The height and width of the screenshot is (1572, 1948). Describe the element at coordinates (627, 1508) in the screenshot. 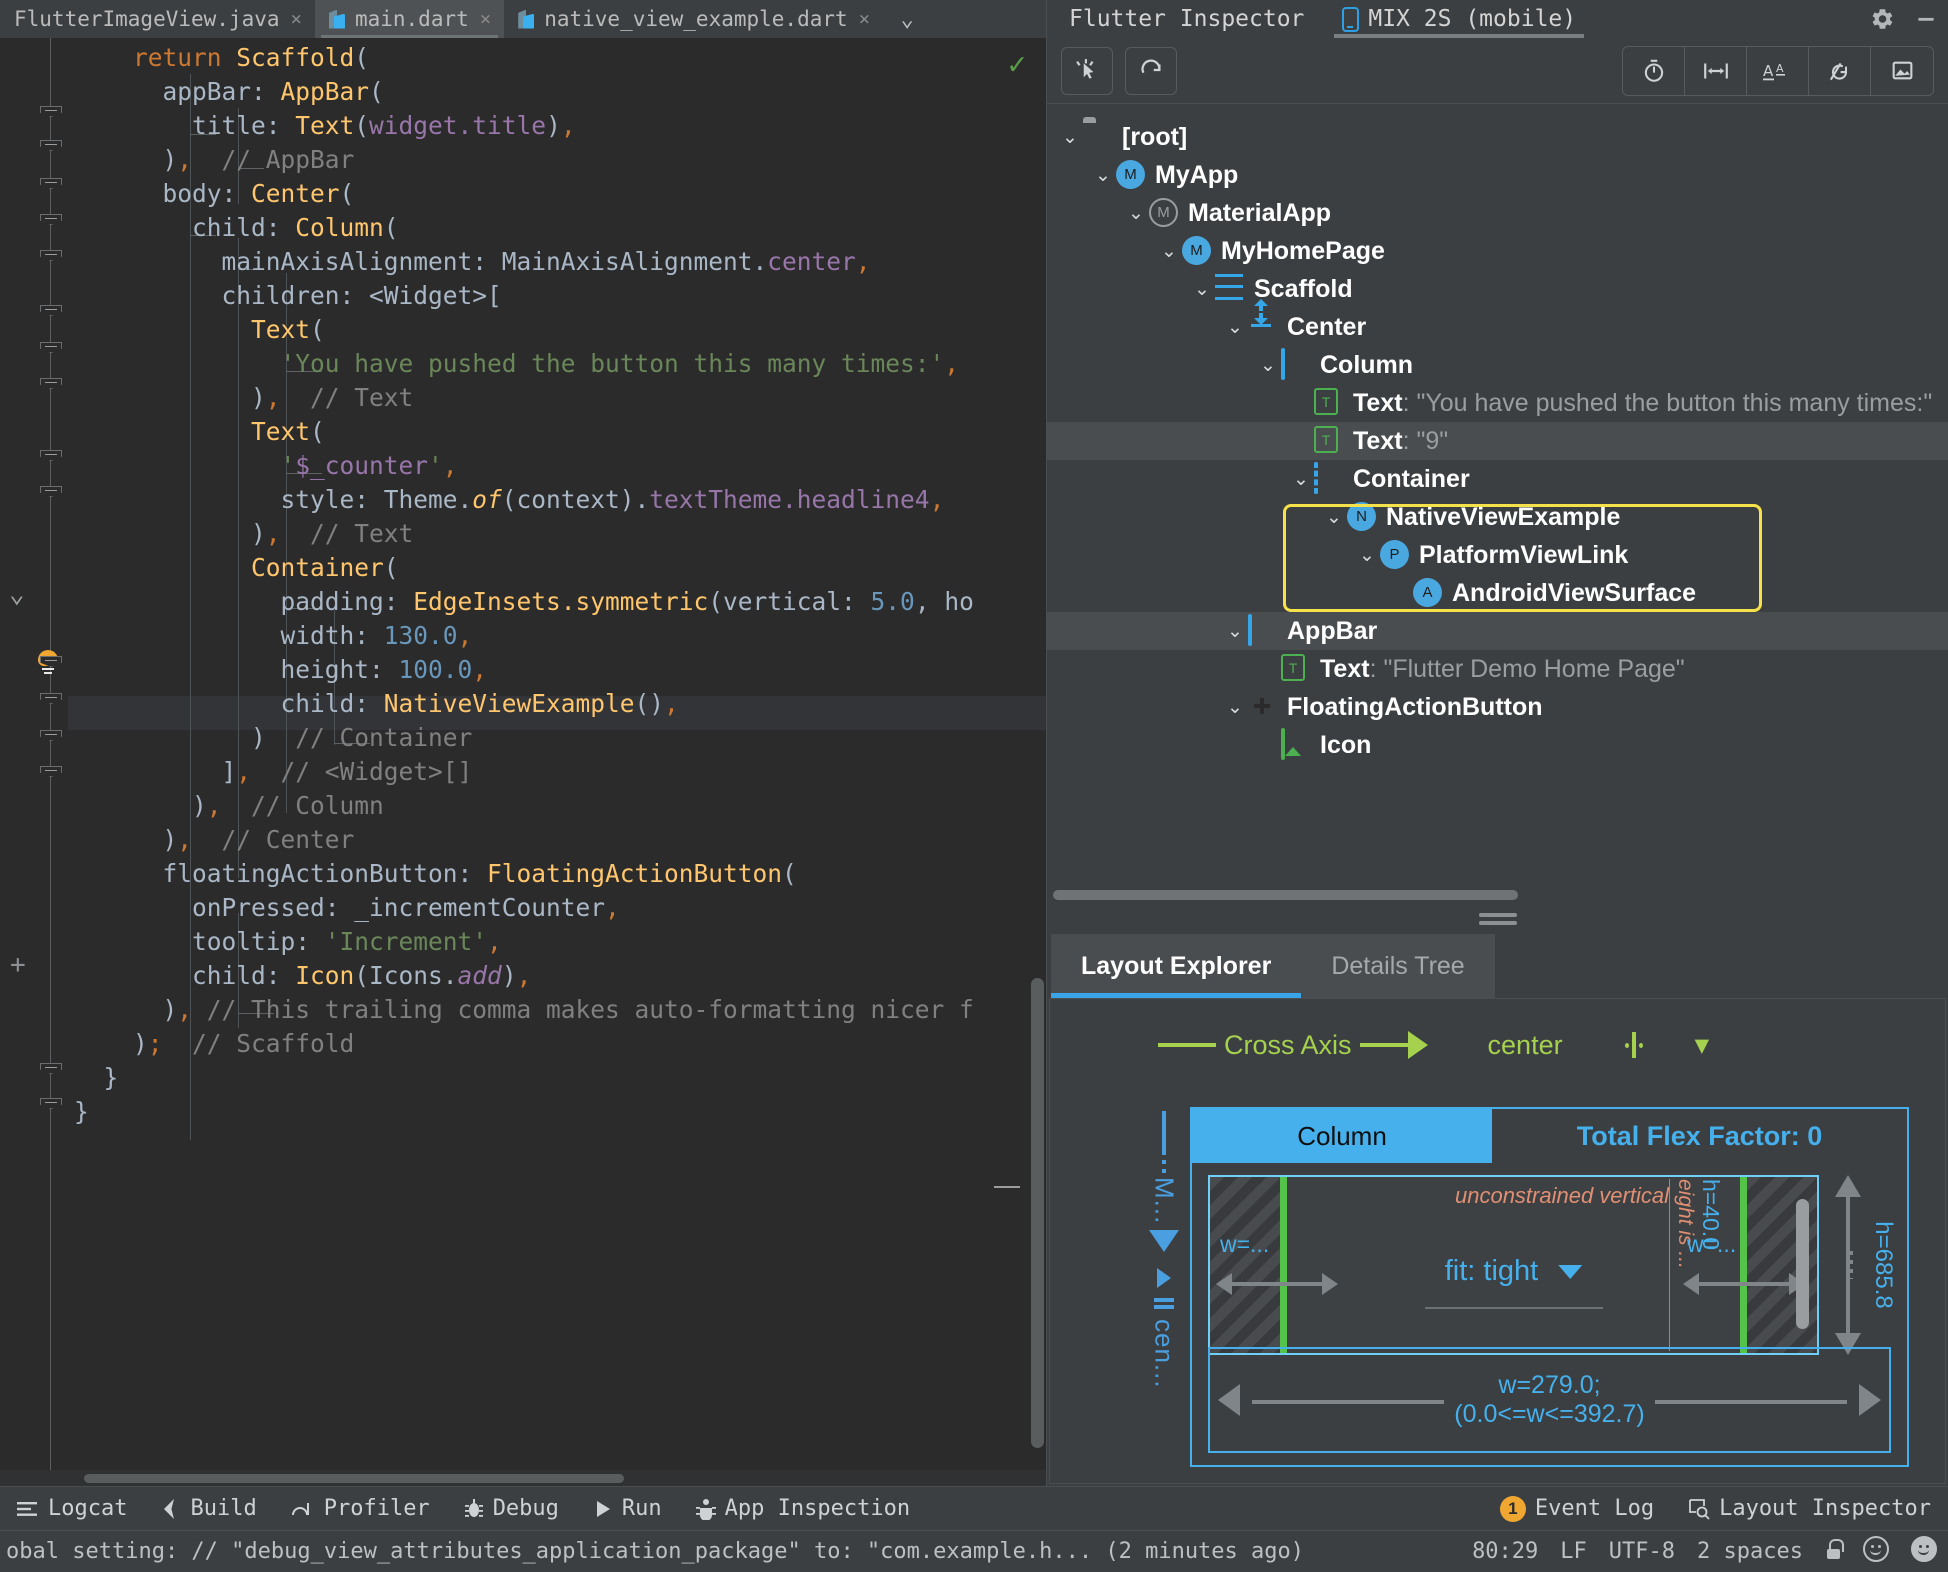

I see `toolwindow-run: Run` at that location.